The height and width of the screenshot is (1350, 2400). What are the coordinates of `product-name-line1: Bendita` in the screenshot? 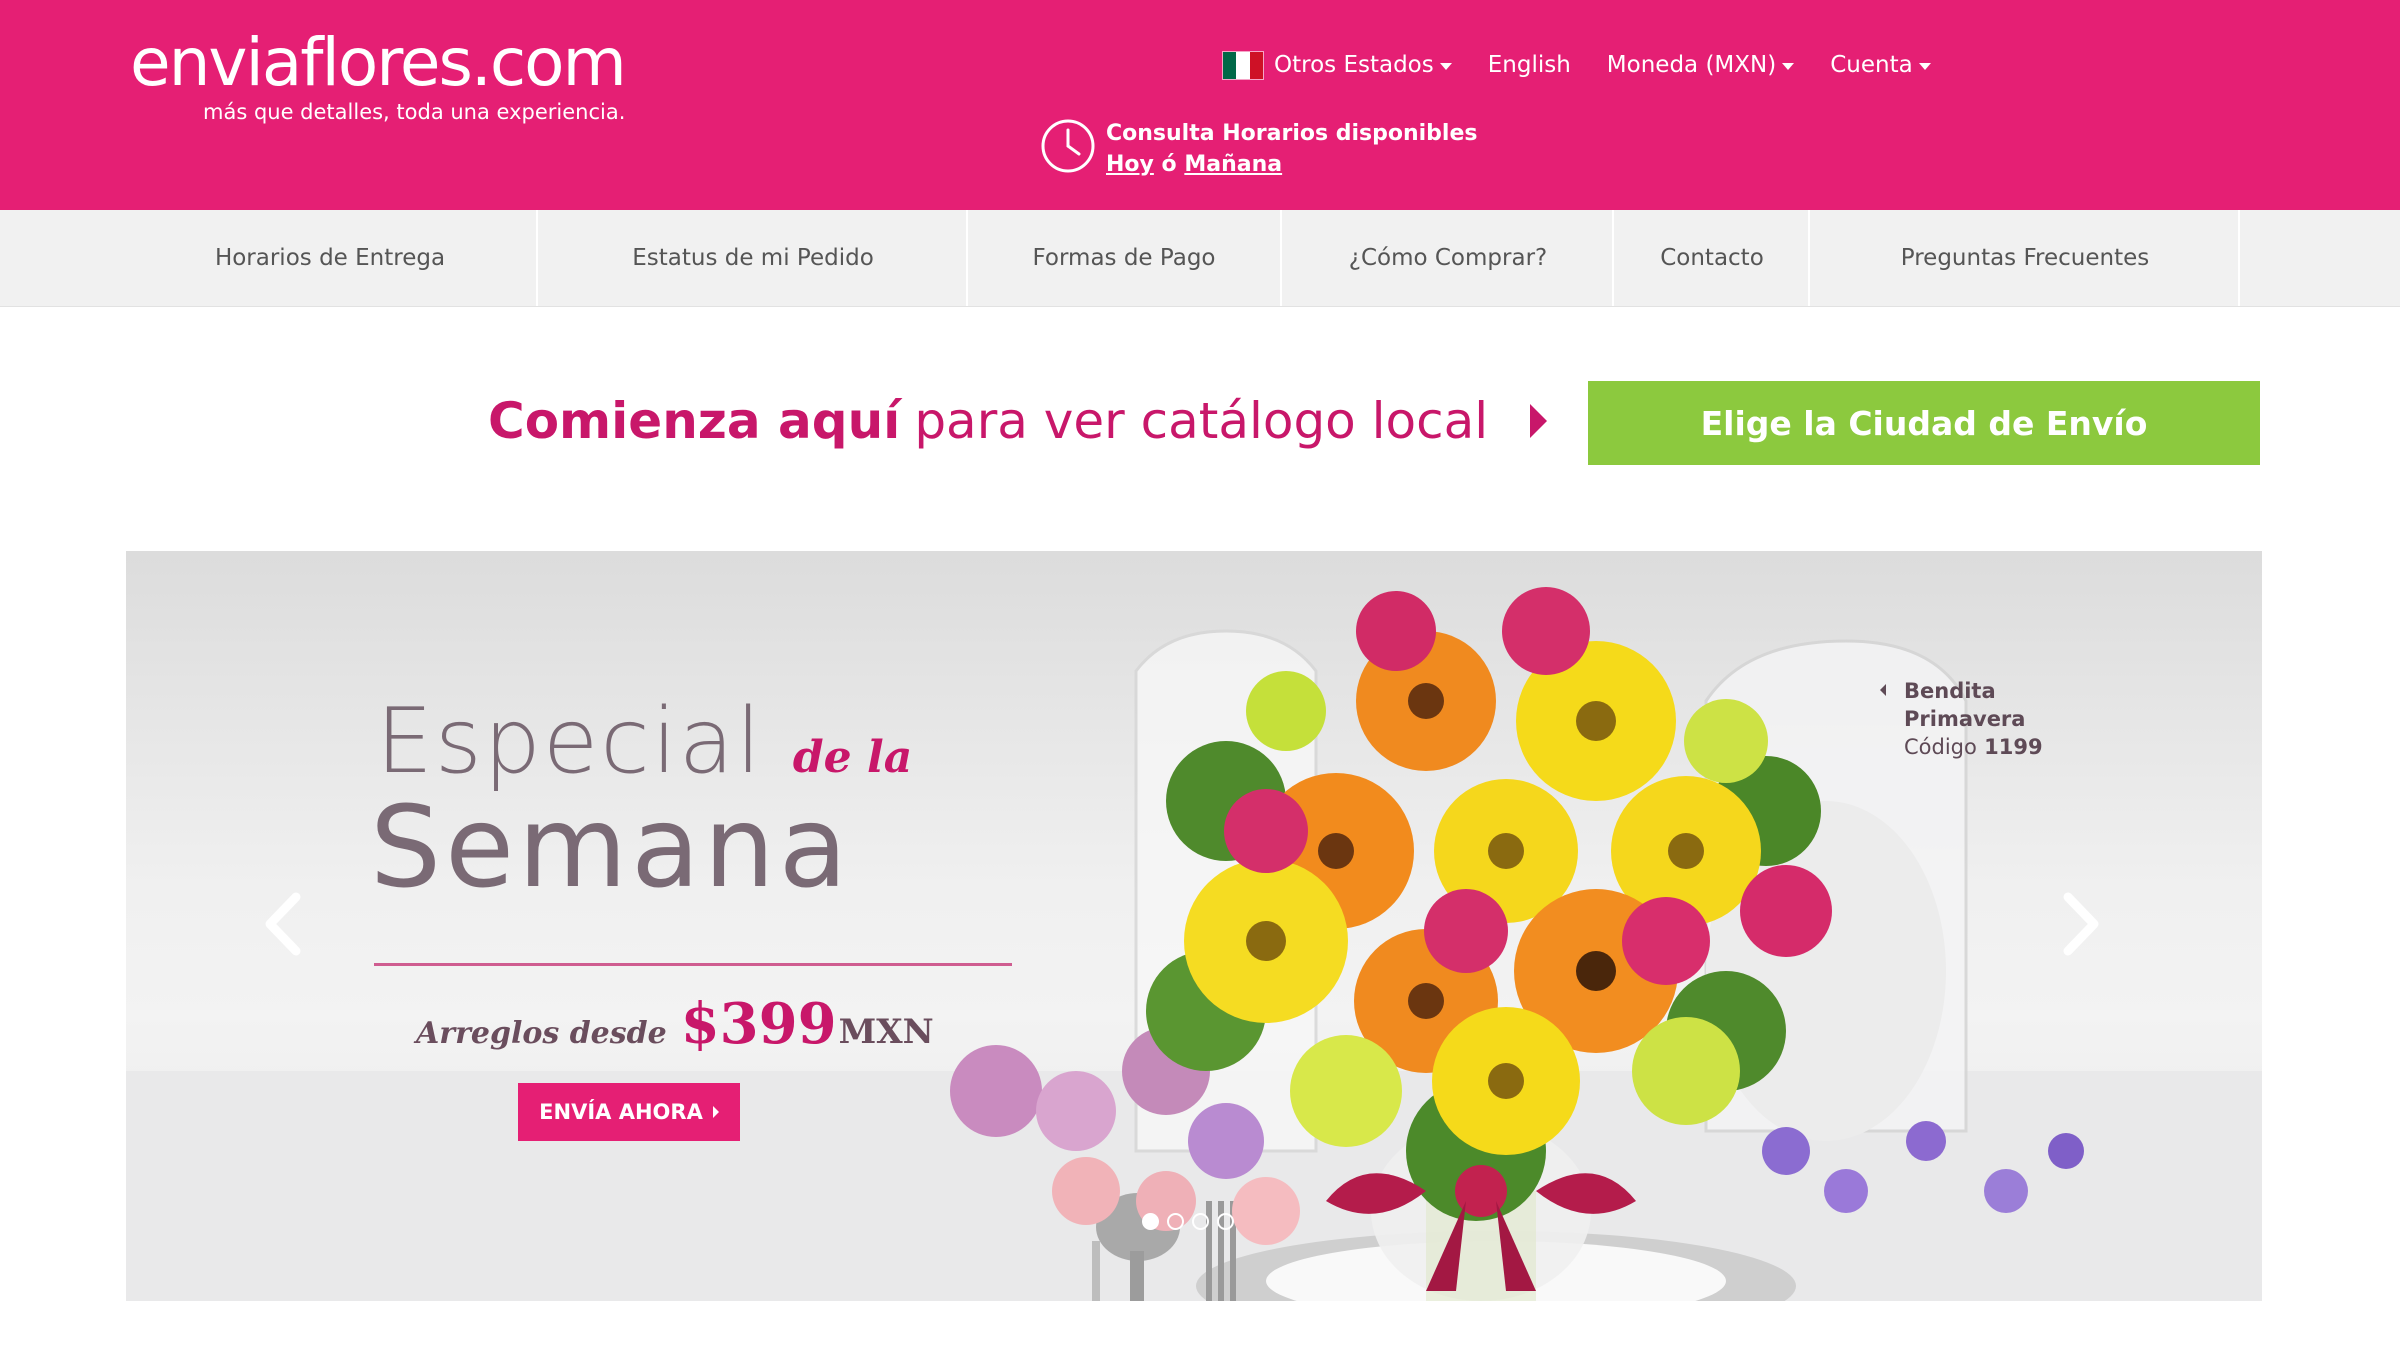 It's located at (1950, 691).